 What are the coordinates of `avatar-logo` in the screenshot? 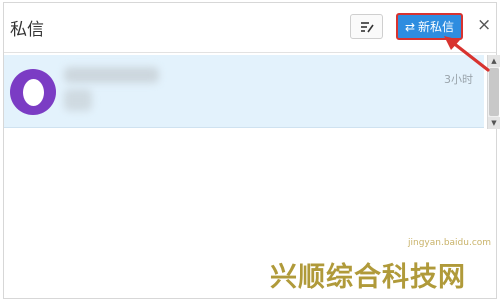 It's located at (33, 92).